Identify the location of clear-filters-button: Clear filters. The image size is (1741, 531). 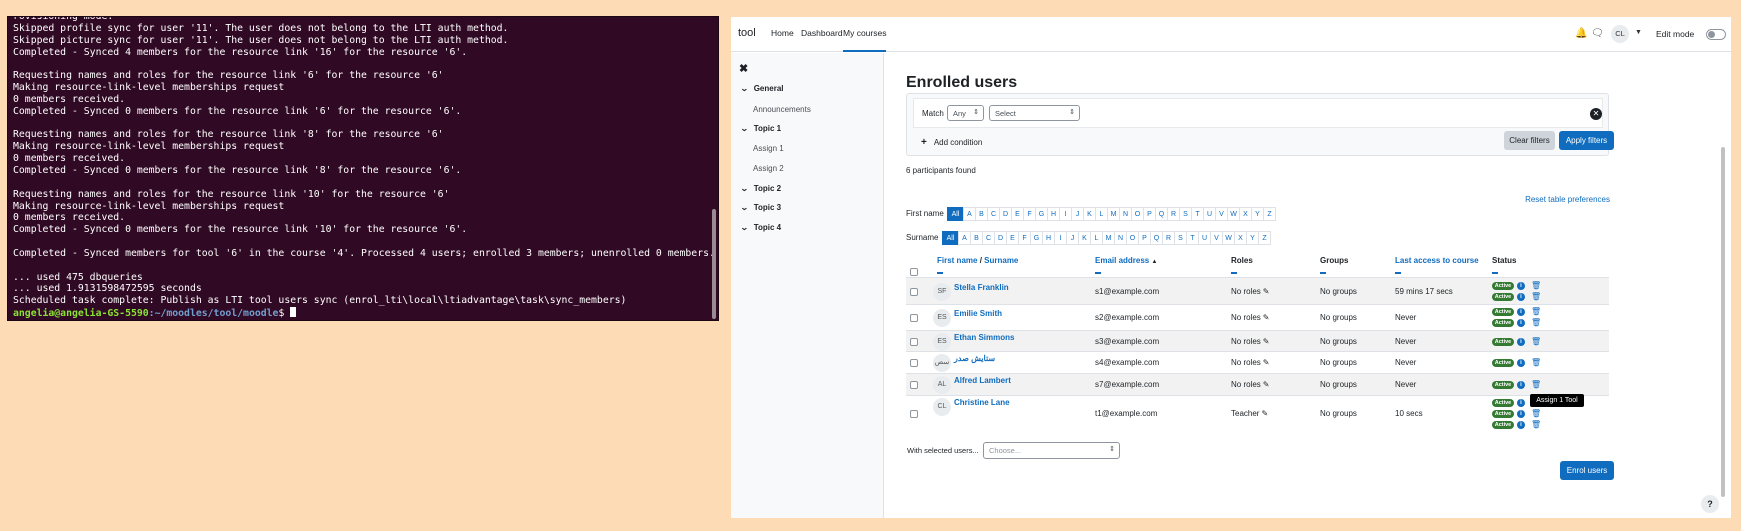
(1529, 140).